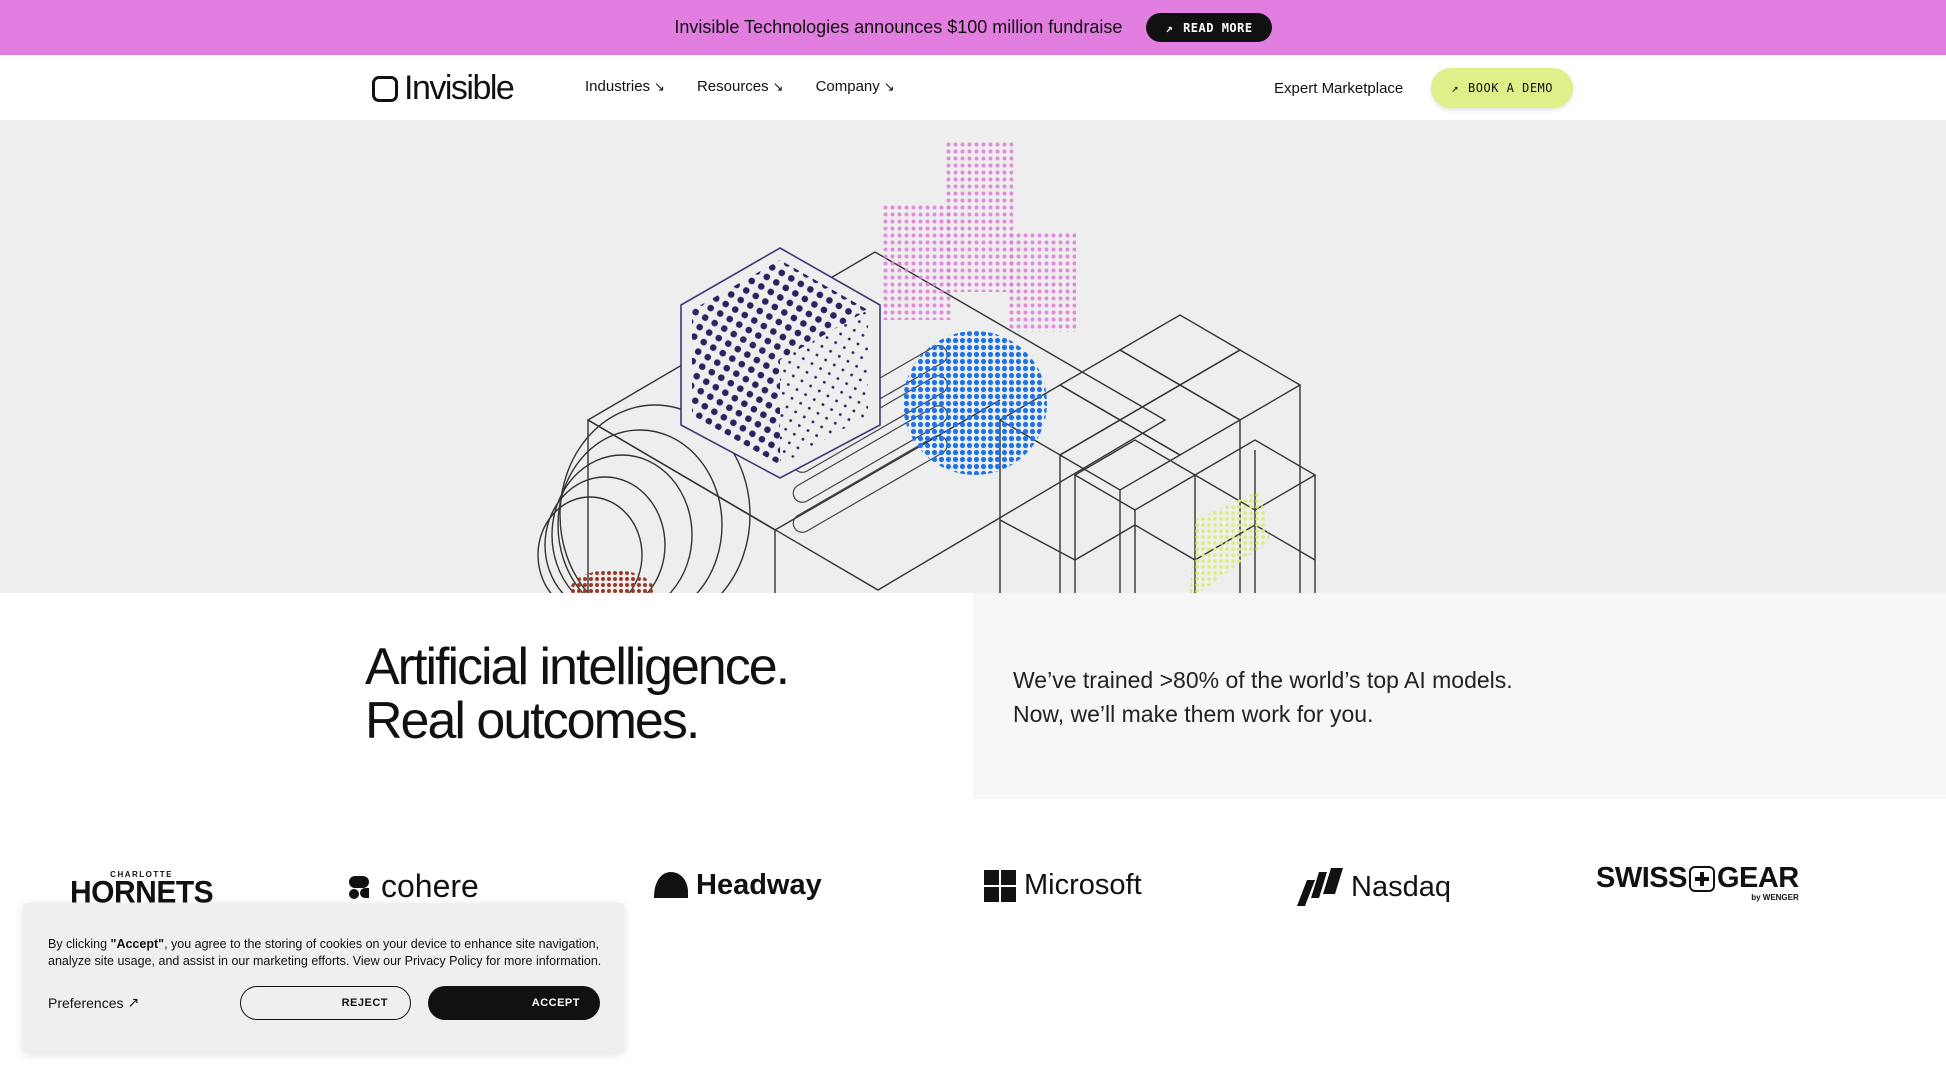  Describe the element at coordinates (514, 1003) in the screenshot. I see `accept-cookies-button: ACCEPT` at that location.